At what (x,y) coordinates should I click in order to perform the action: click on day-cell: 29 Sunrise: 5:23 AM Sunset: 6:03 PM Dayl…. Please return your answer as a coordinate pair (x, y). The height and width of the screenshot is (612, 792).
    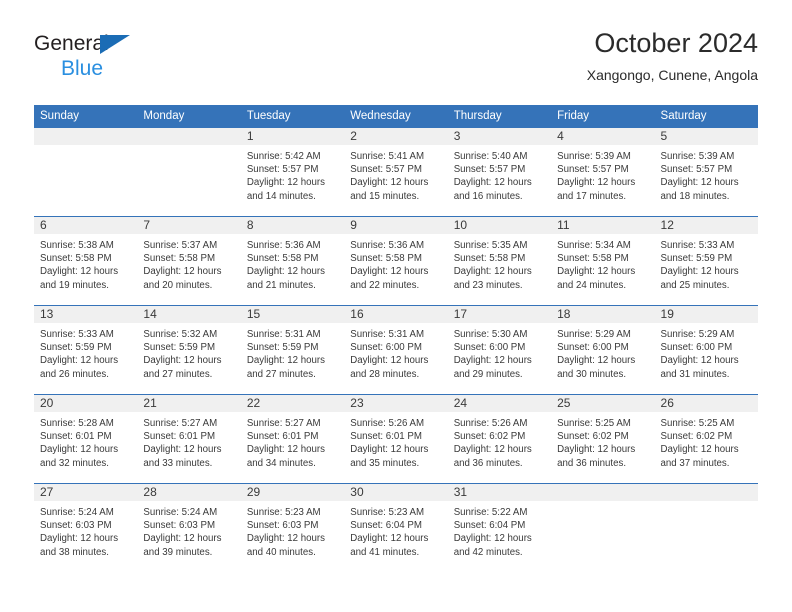
    Looking at the image, I should click on (292, 528).